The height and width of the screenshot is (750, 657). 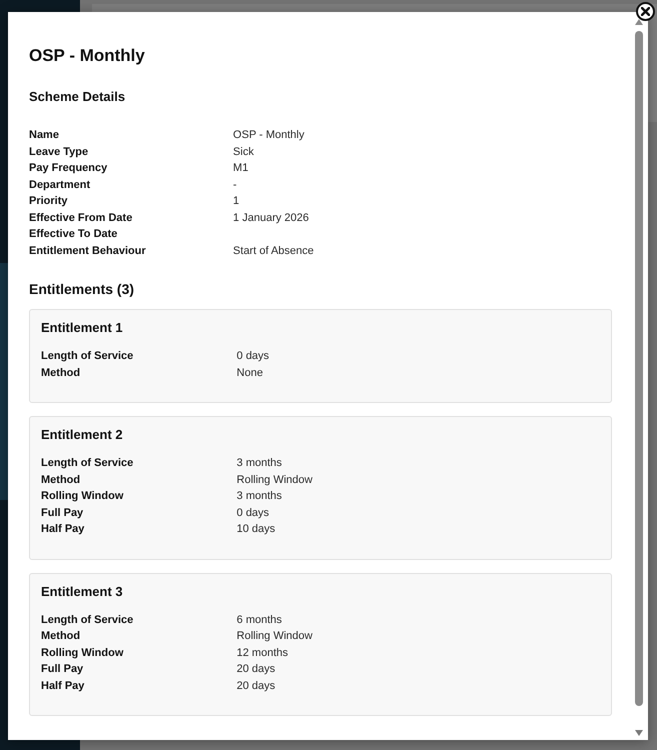 What do you see at coordinates (77, 97) in the screenshot?
I see `section-heading: Scheme Details` at bounding box center [77, 97].